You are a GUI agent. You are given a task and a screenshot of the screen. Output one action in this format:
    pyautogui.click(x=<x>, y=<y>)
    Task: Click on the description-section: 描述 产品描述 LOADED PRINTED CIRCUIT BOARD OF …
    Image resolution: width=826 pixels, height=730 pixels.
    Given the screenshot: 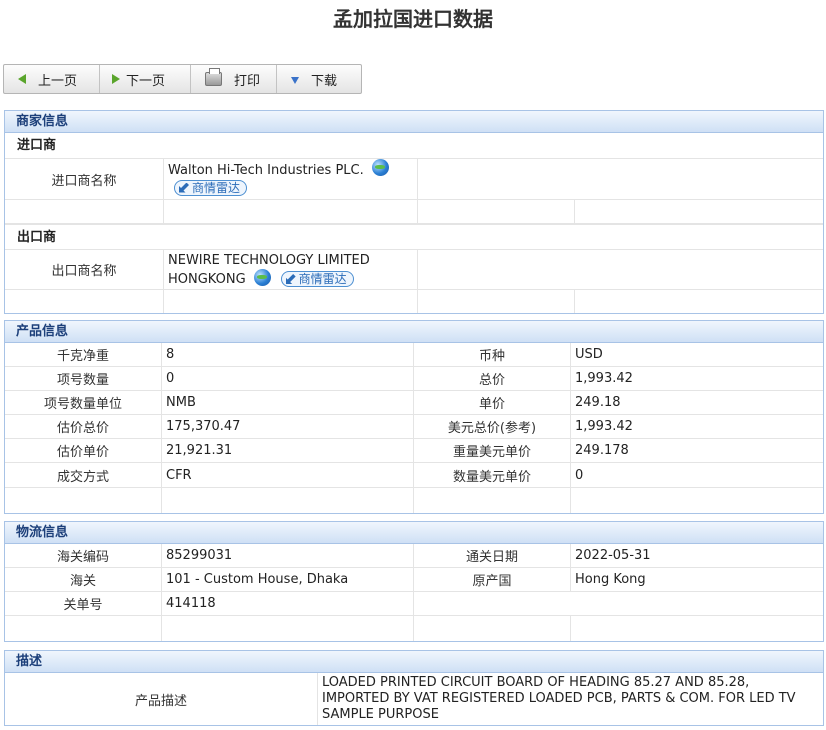 What is the action you would take?
    pyautogui.click(x=414, y=688)
    